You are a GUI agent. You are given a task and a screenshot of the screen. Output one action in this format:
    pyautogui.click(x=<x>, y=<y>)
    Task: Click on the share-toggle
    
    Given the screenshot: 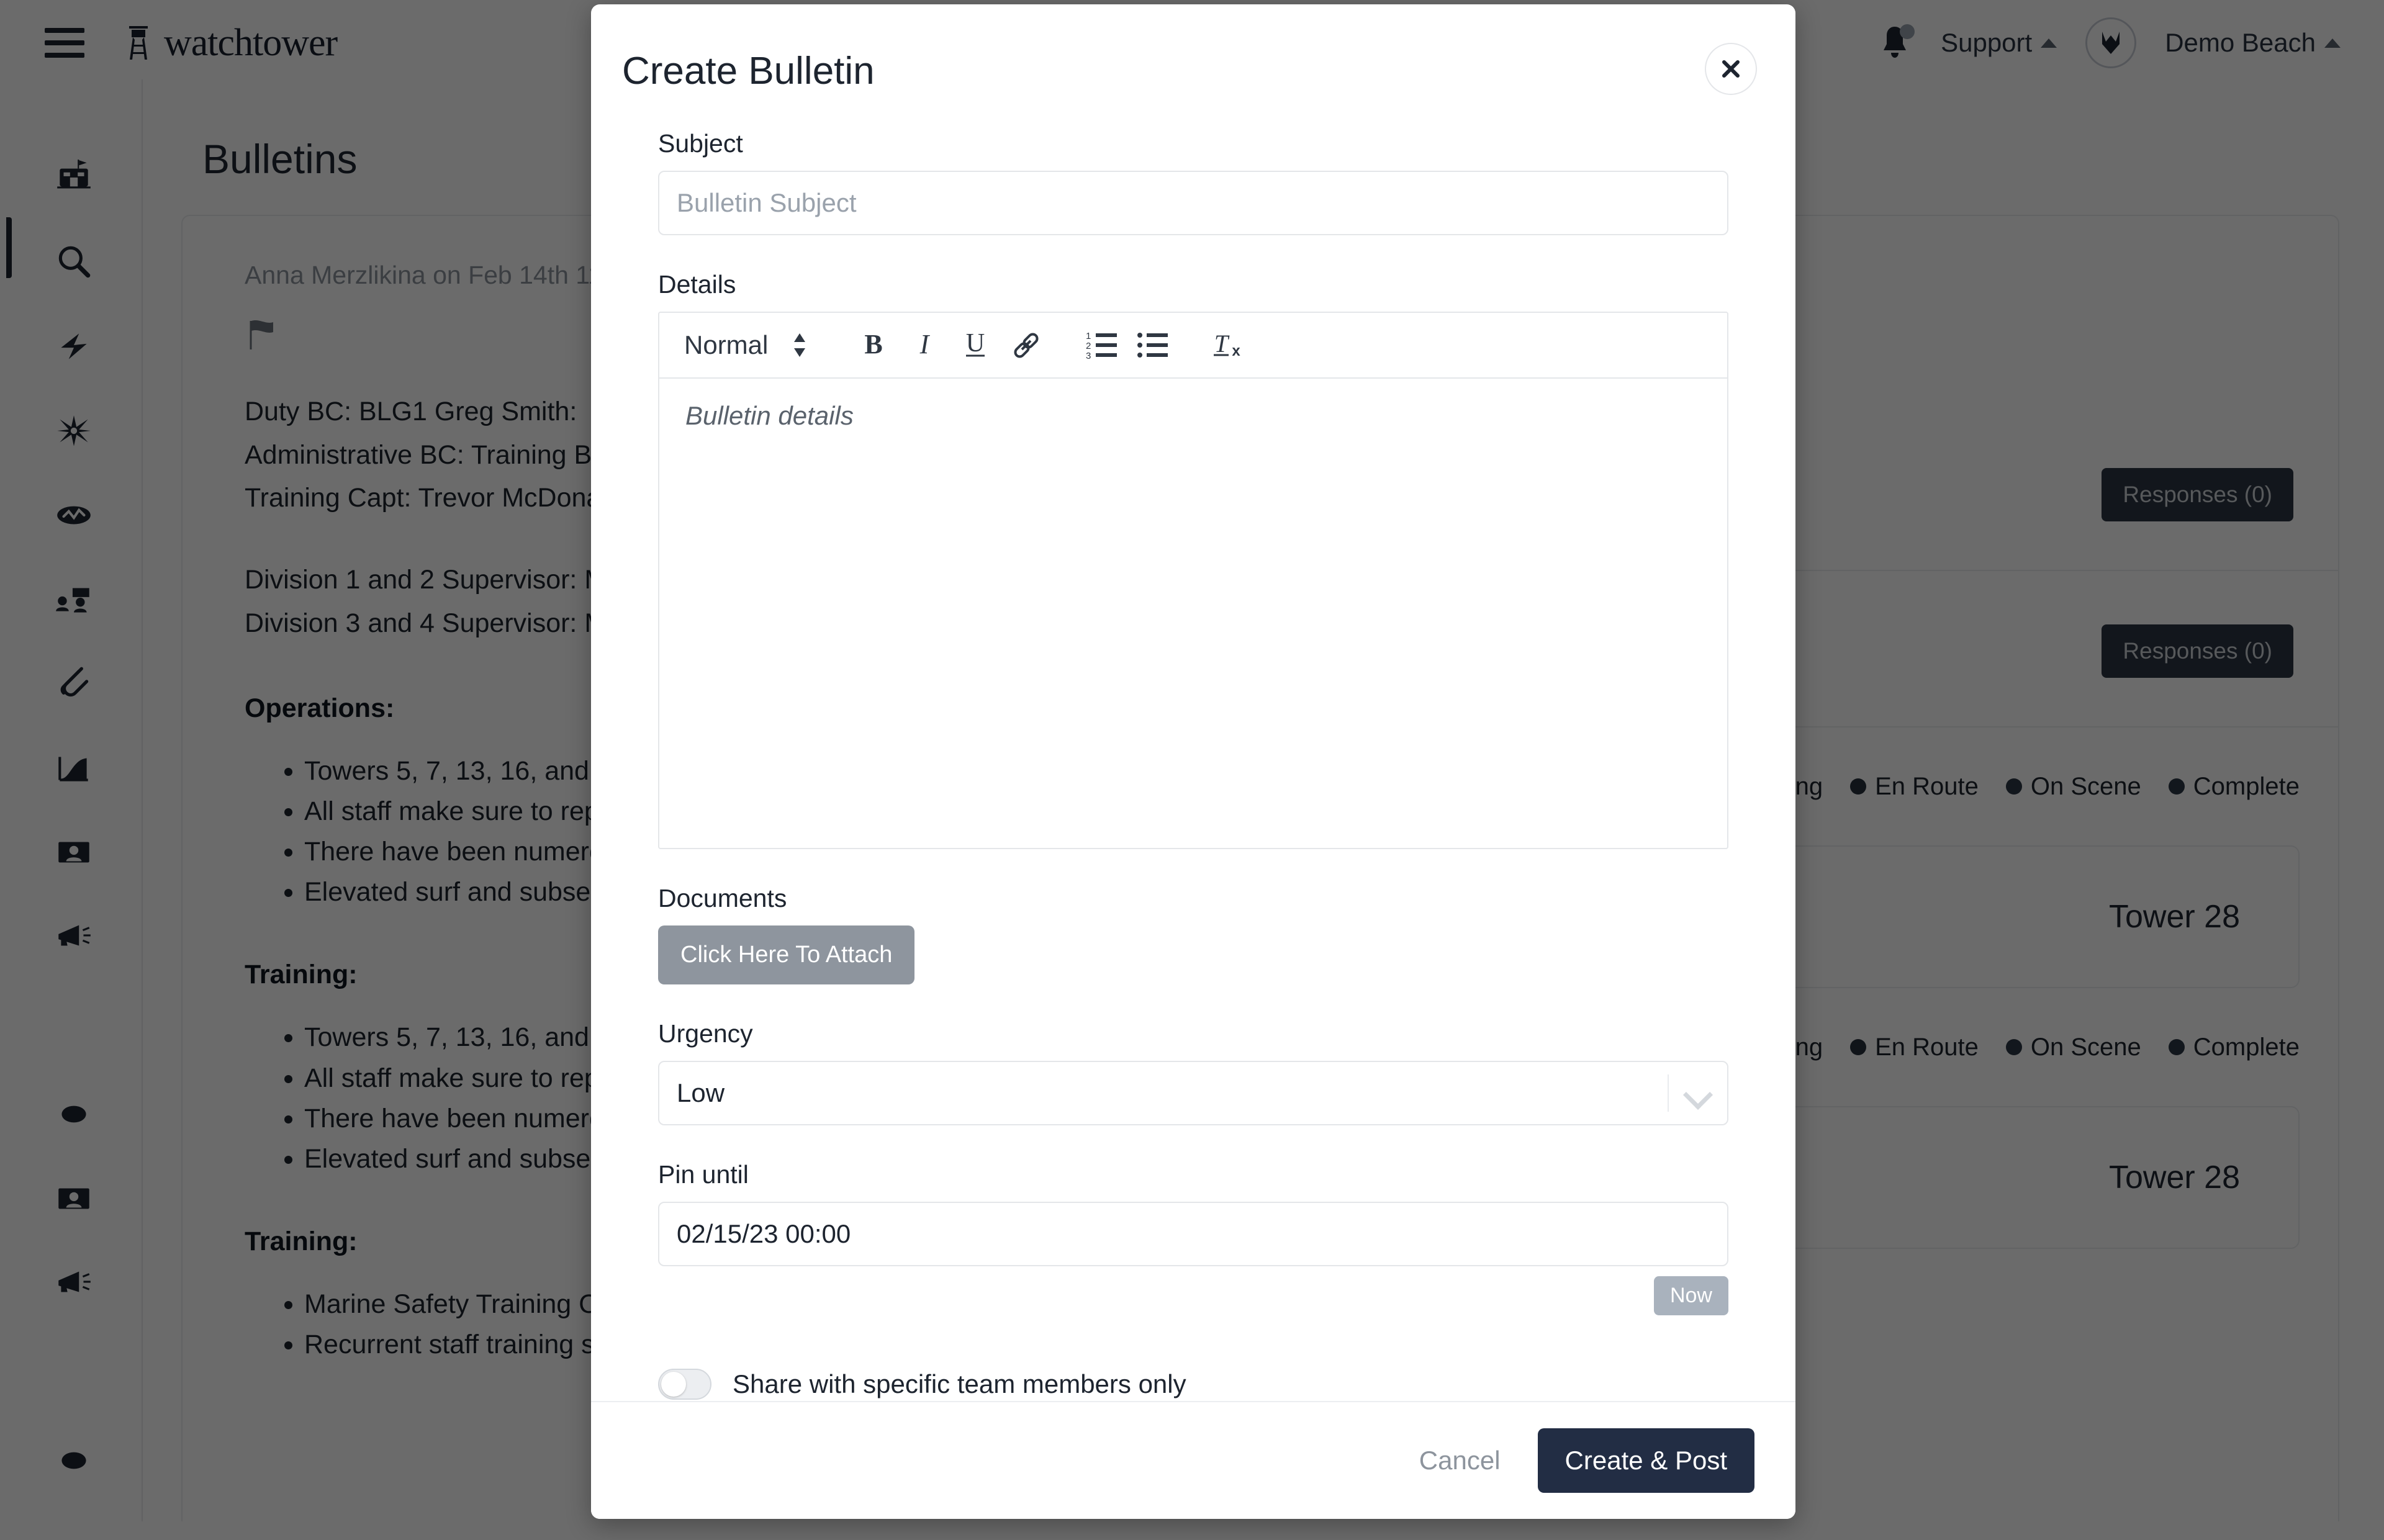 What is the action you would take?
    pyautogui.click(x=684, y=1384)
    